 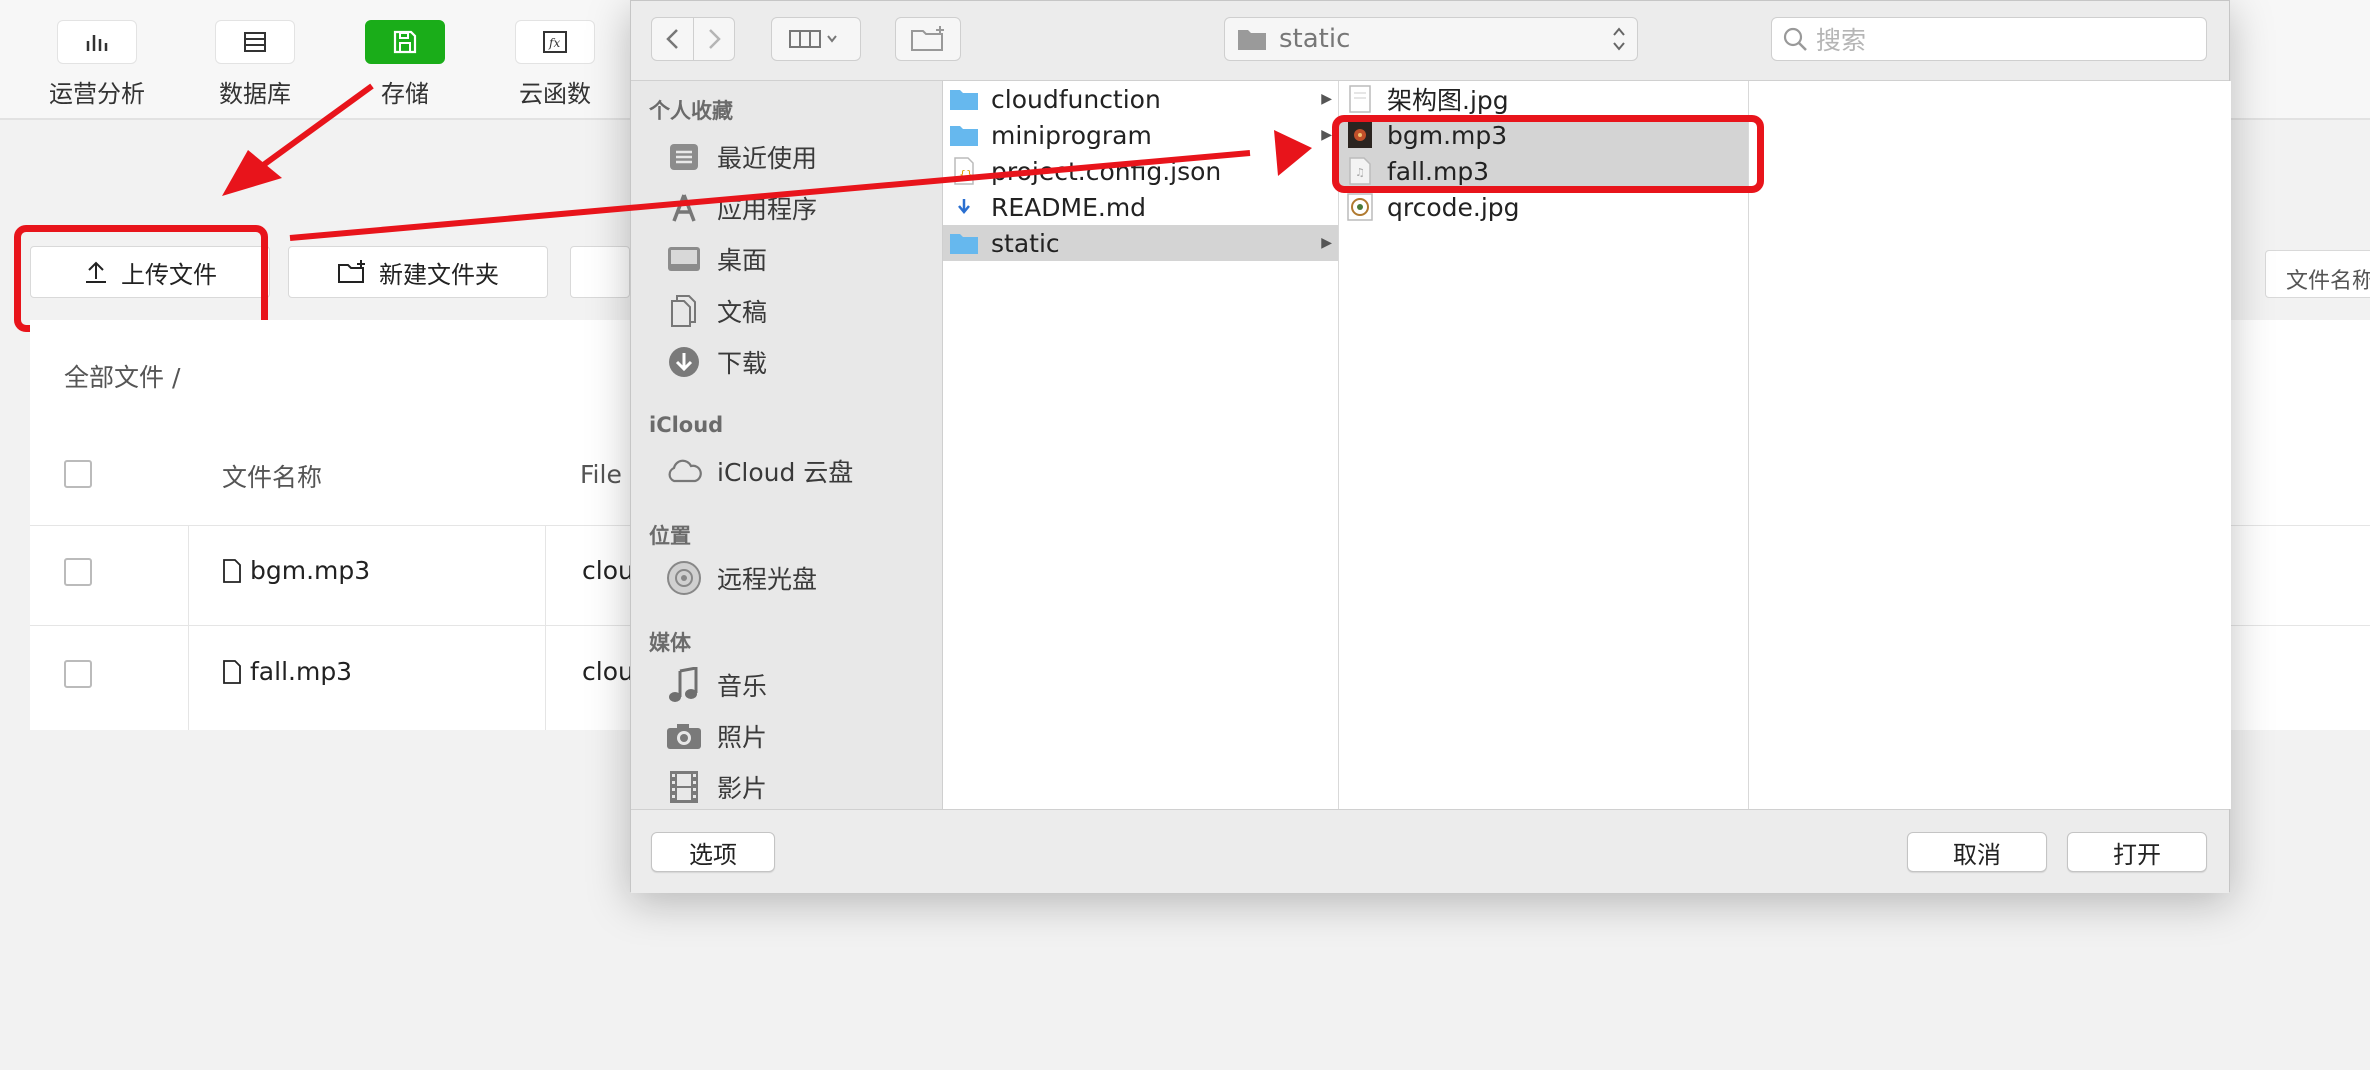 I want to click on new-folder-button, so click(x=928, y=39).